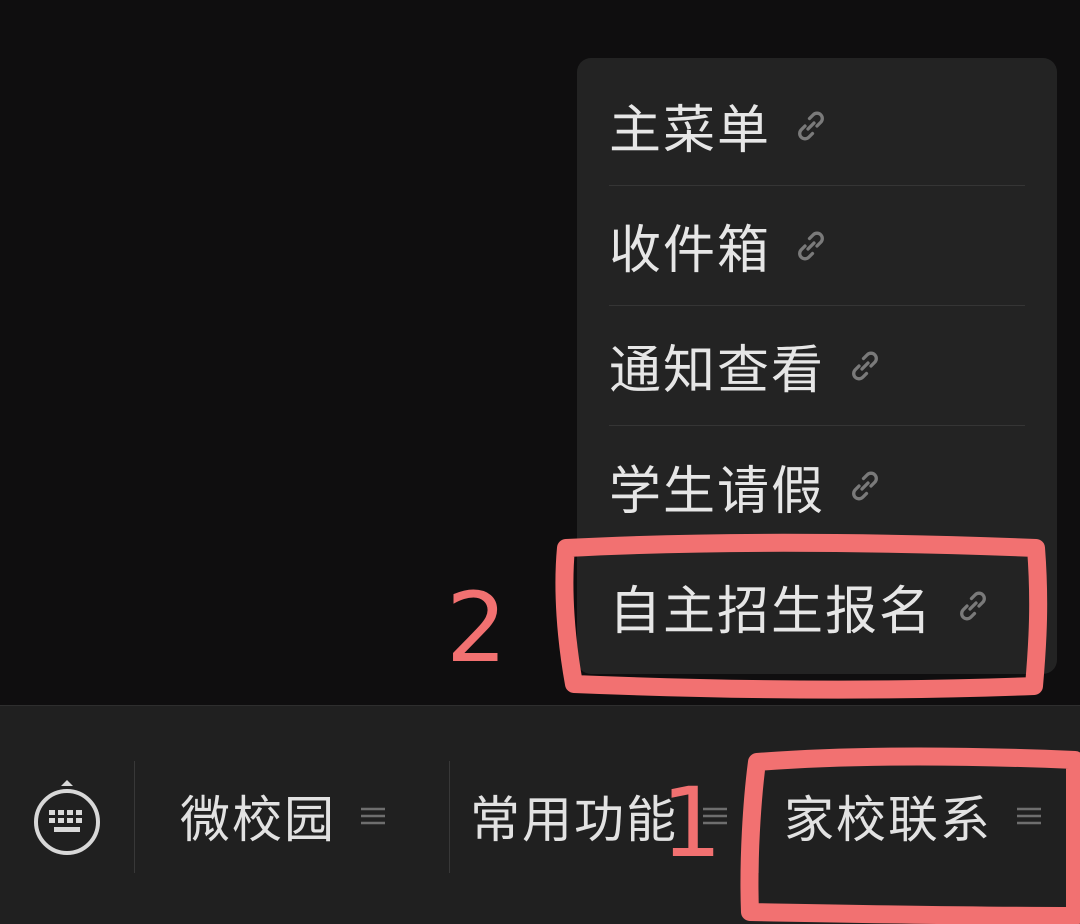 This screenshot has height=924, width=1080. Describe the element at coordinates (690, 251) in the screenshot. I see `menu-item-label: 收件箱` at that location.